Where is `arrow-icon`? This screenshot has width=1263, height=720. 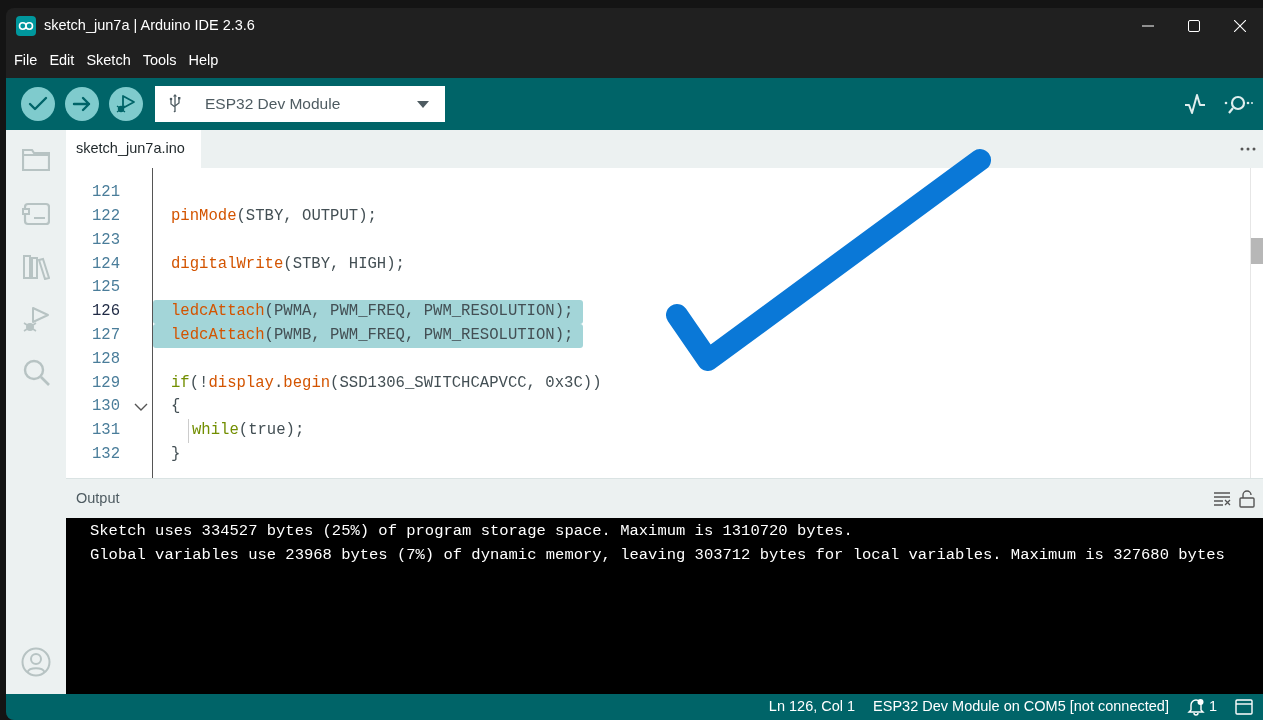 arrow-icon is located at coordinates (82, 104).